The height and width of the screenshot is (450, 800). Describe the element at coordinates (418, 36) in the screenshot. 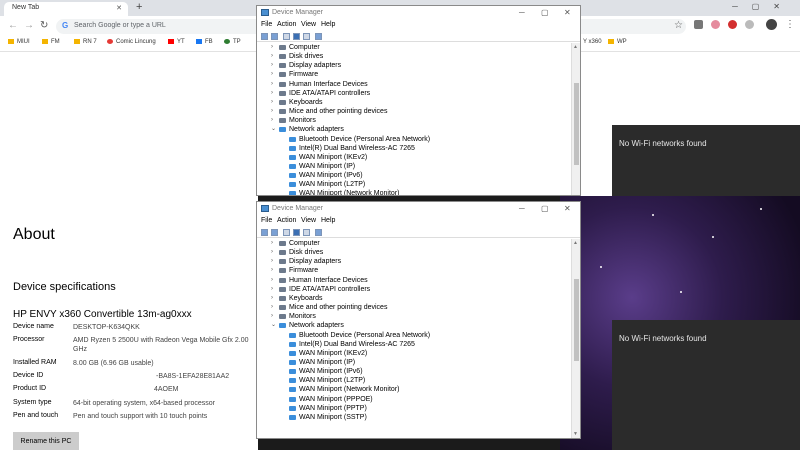

I see `toolbar` at that location.